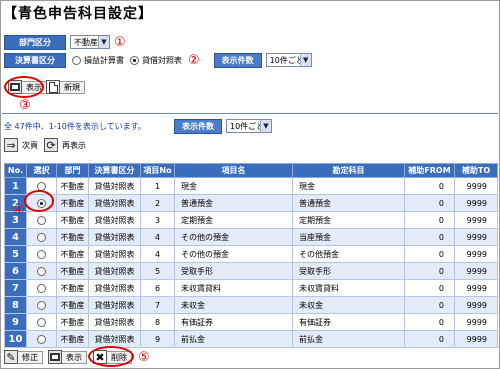  I want to click on row-item-name: 普通預金, so click(233, 203).